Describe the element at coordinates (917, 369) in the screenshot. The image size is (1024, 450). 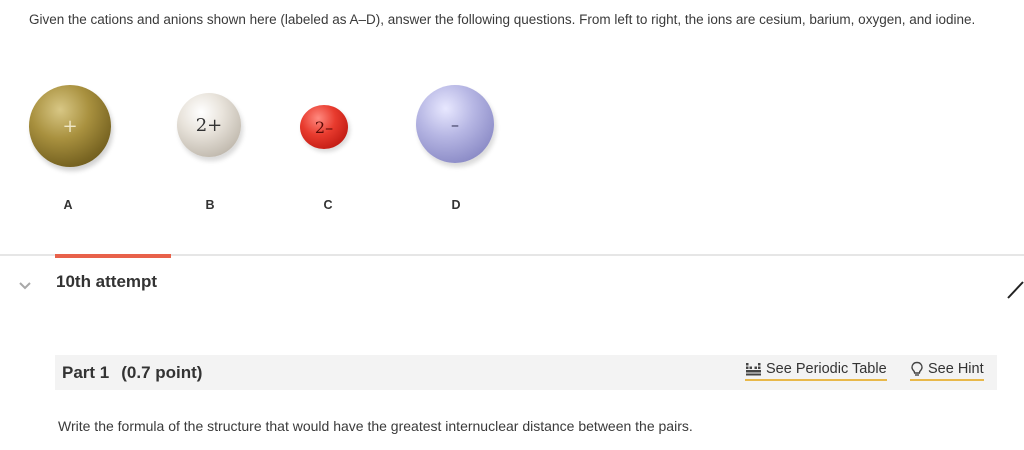
I see `lightbulb-icon` at that location.